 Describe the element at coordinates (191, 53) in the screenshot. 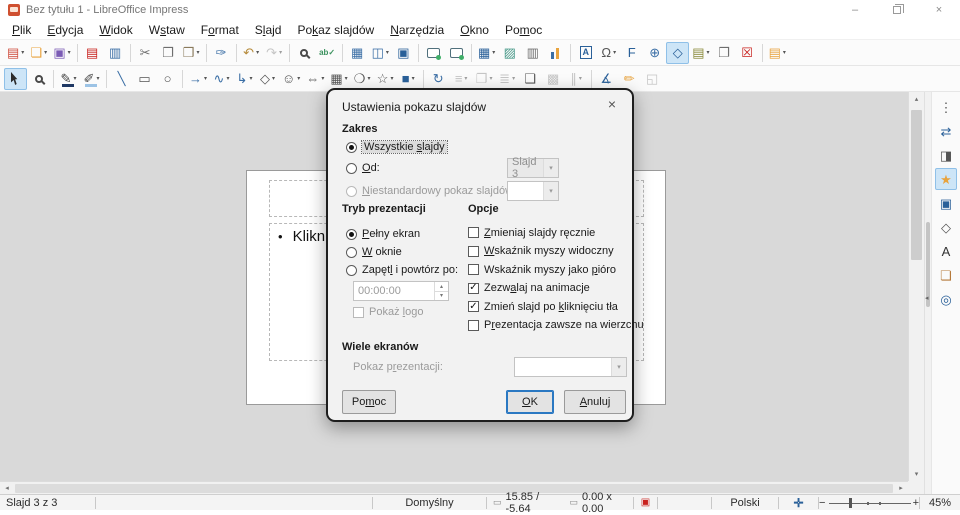

I see `paste-button: ❒ ▾` at that location.